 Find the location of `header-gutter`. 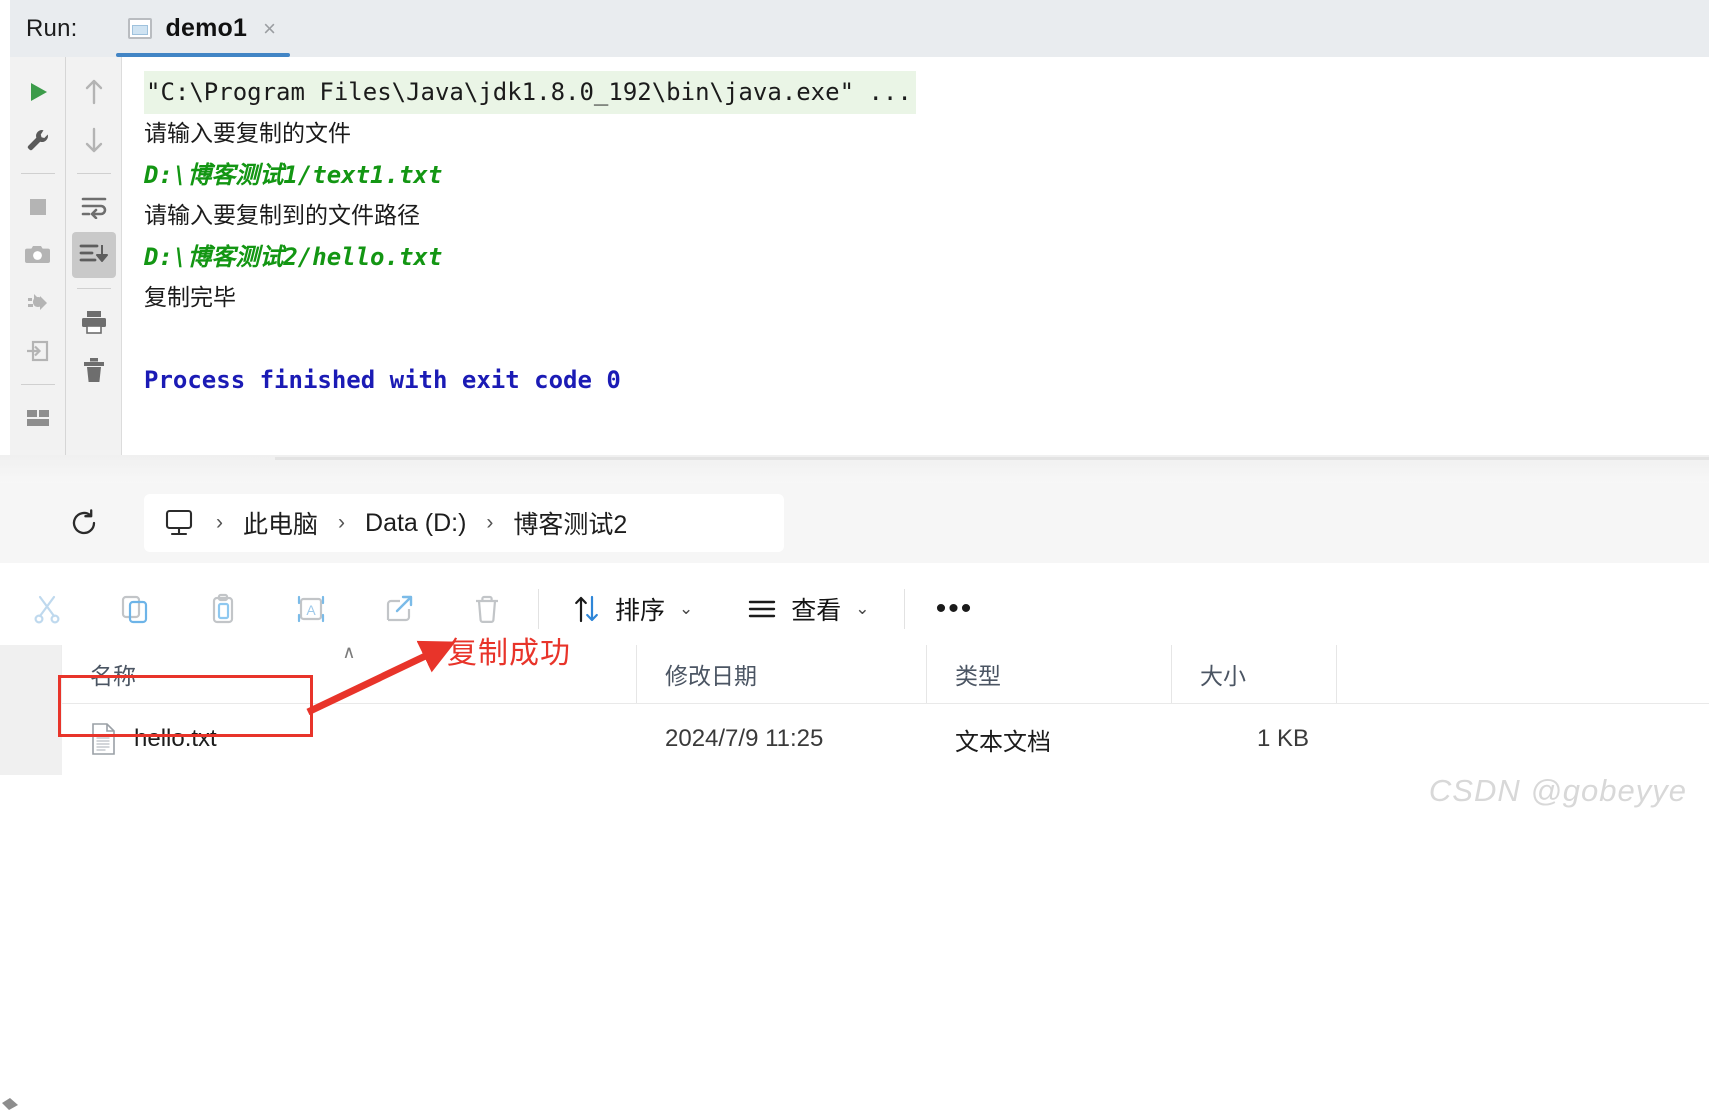

header-gutter is located at coordinates (31, 674).